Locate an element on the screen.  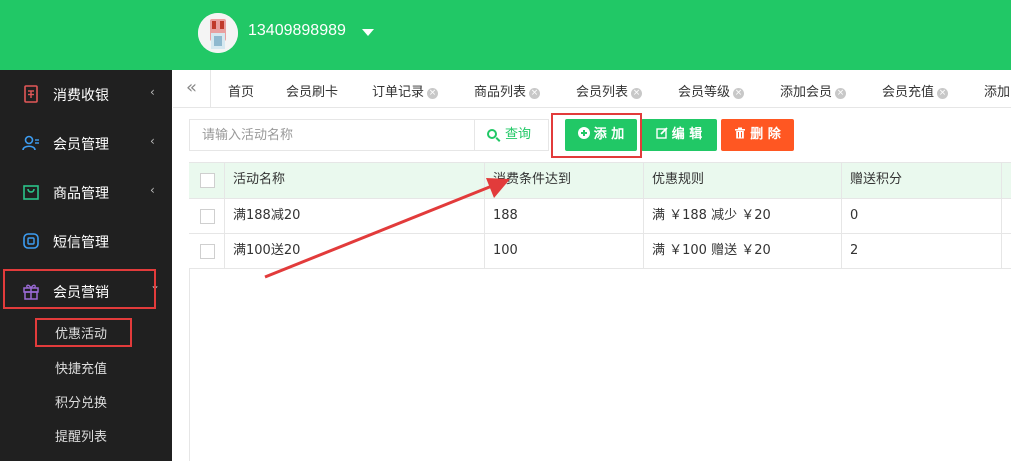
add-button: 添 加 is located at coordinates (601, 135).